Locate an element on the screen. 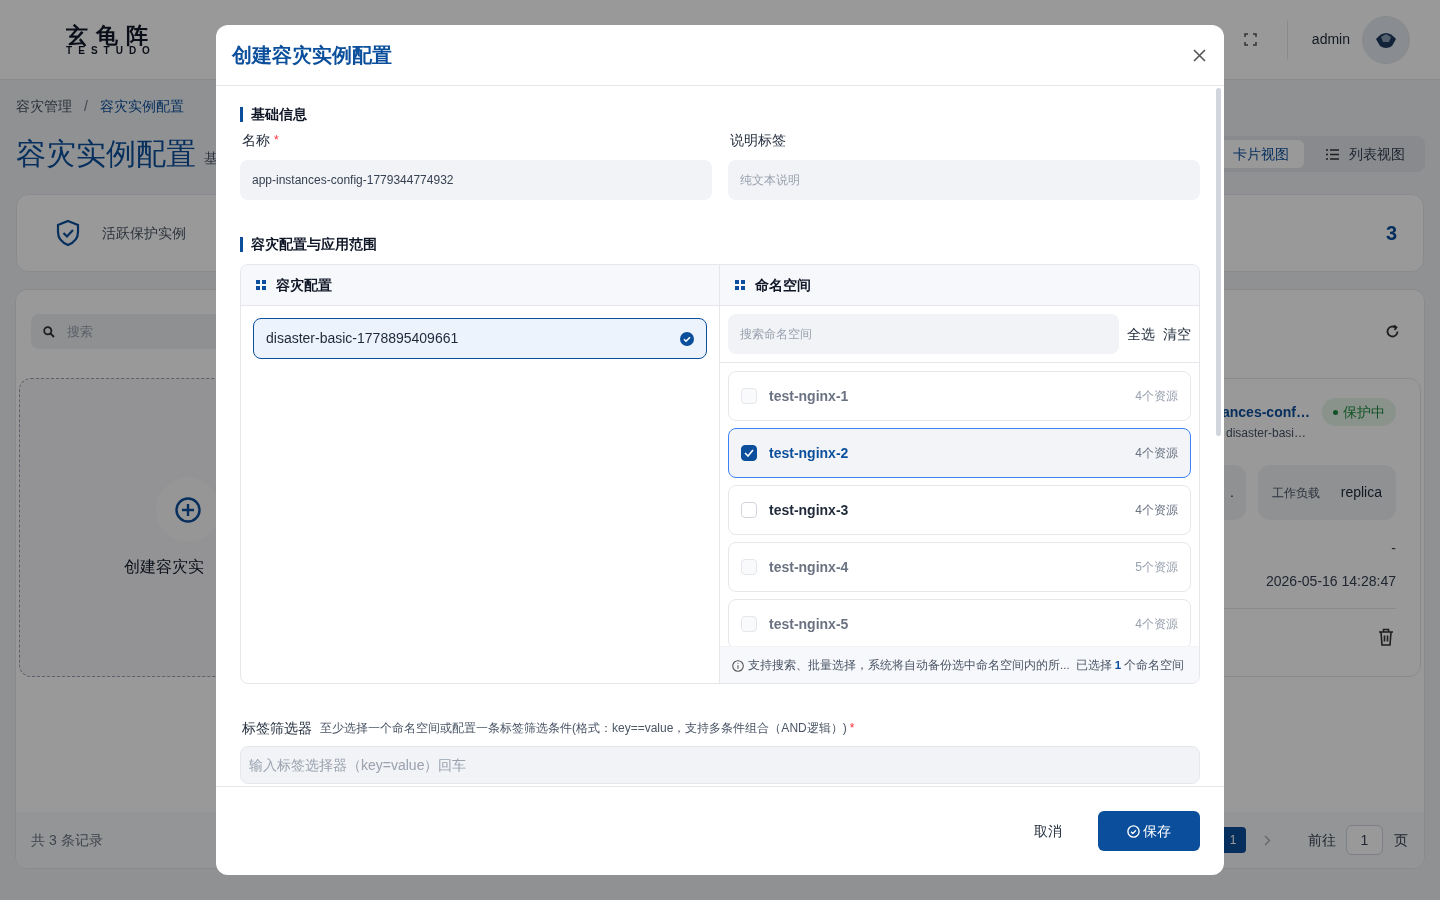 This screenshot has height=900, width=1440. section-title: 基础信息 is located at coordinates (279, 114).